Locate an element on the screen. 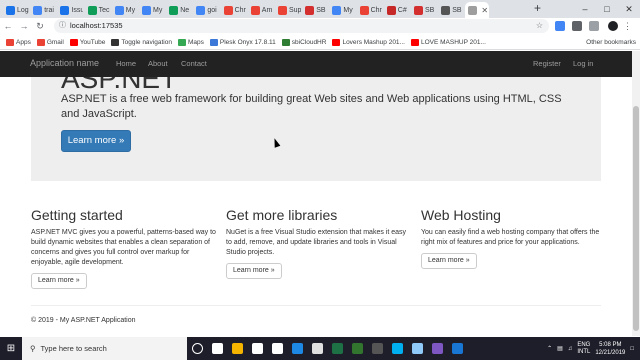  other-bookmarks: Other bookmarks is located at coordinates (611, 42).